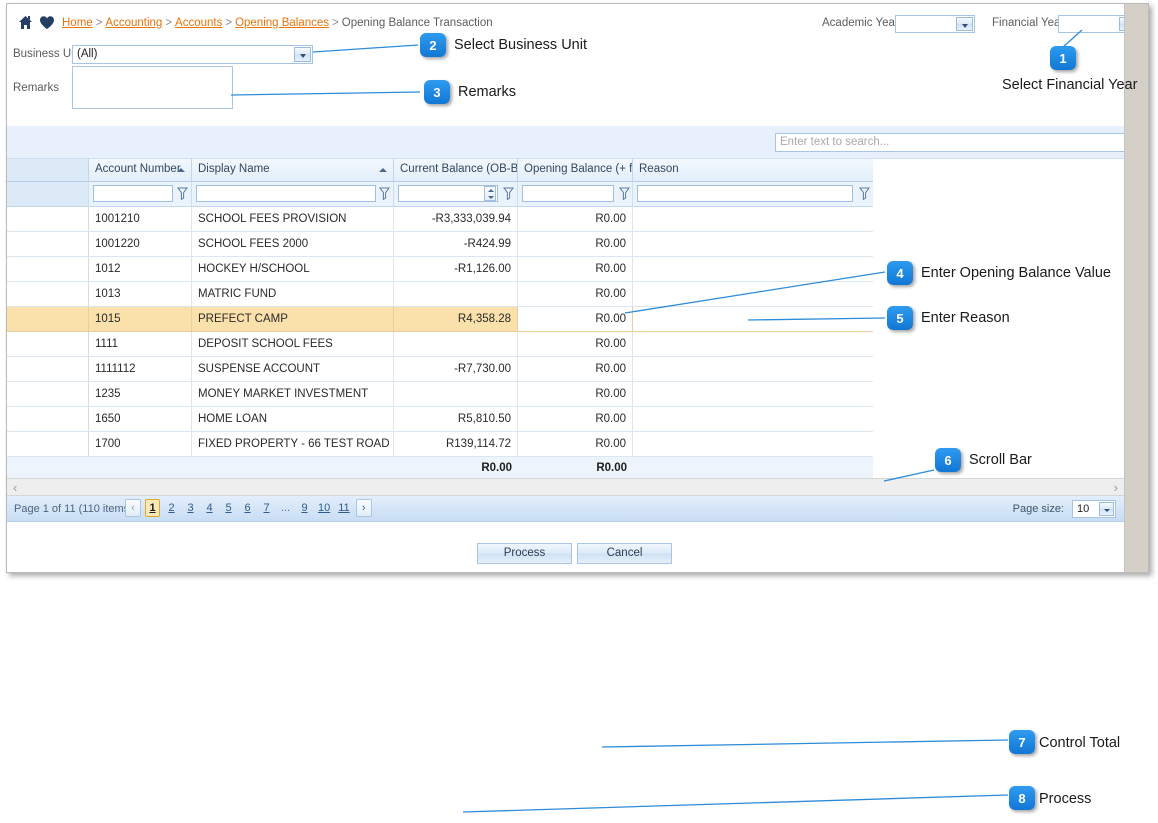  I want to click on breadcrumb-item-opening-balances: Opening Balances, so click(282, 23).